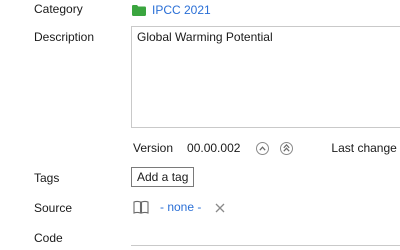  Describe the element at coordinates (214, 148) in the screenshot. I see `version-value: 00.00.002` at that location.